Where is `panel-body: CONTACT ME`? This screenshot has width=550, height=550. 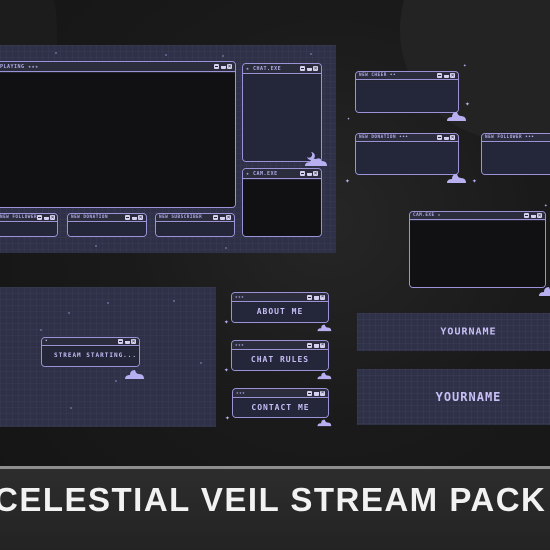 panel-body: CONTACT ME is located at coordinates (280, 408).